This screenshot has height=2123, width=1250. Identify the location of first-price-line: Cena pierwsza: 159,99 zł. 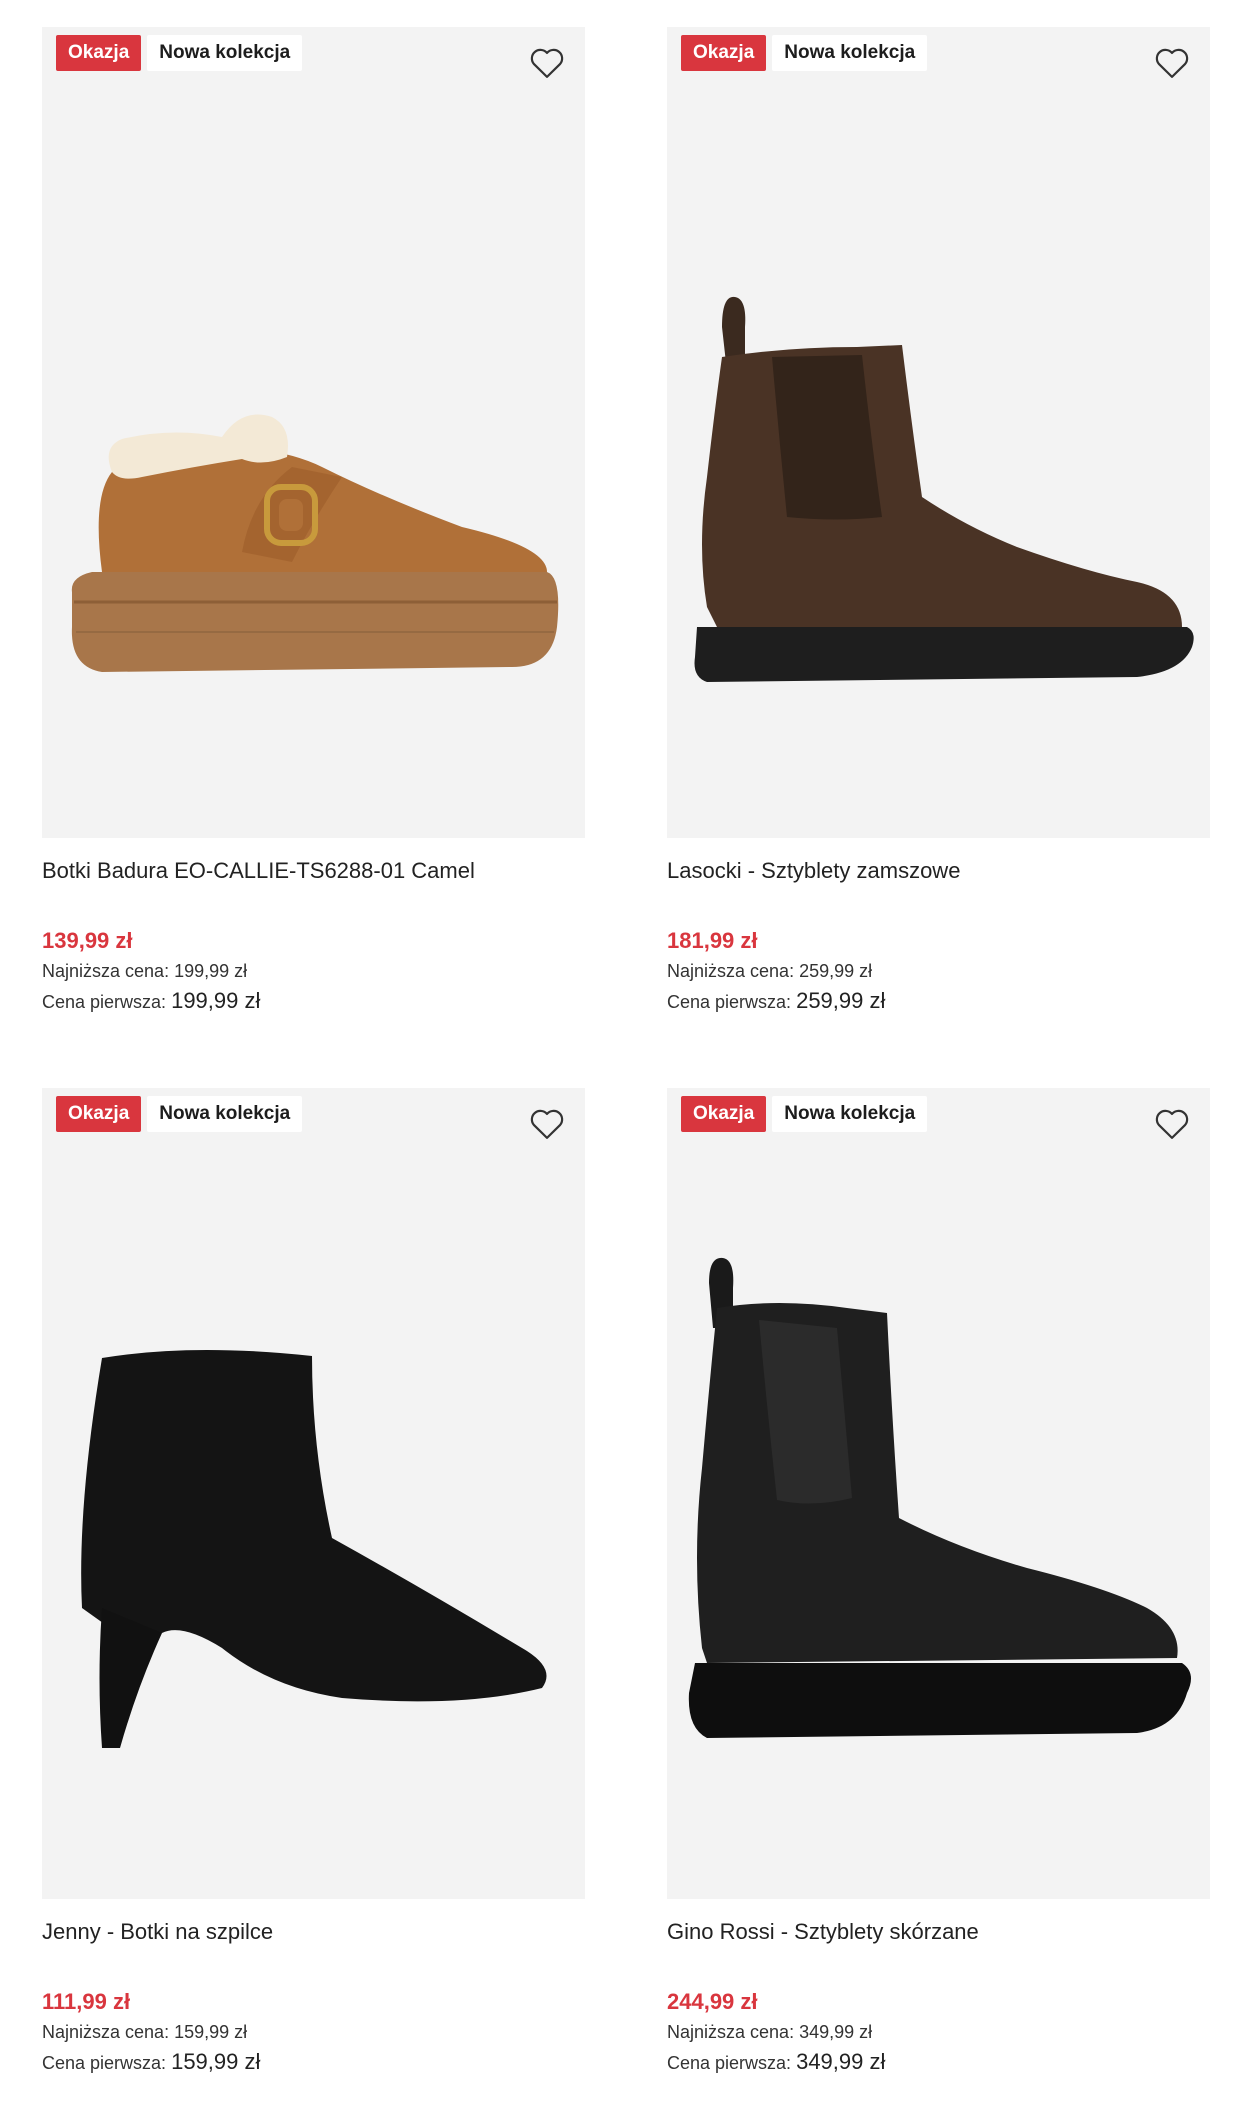
(313, 2062).